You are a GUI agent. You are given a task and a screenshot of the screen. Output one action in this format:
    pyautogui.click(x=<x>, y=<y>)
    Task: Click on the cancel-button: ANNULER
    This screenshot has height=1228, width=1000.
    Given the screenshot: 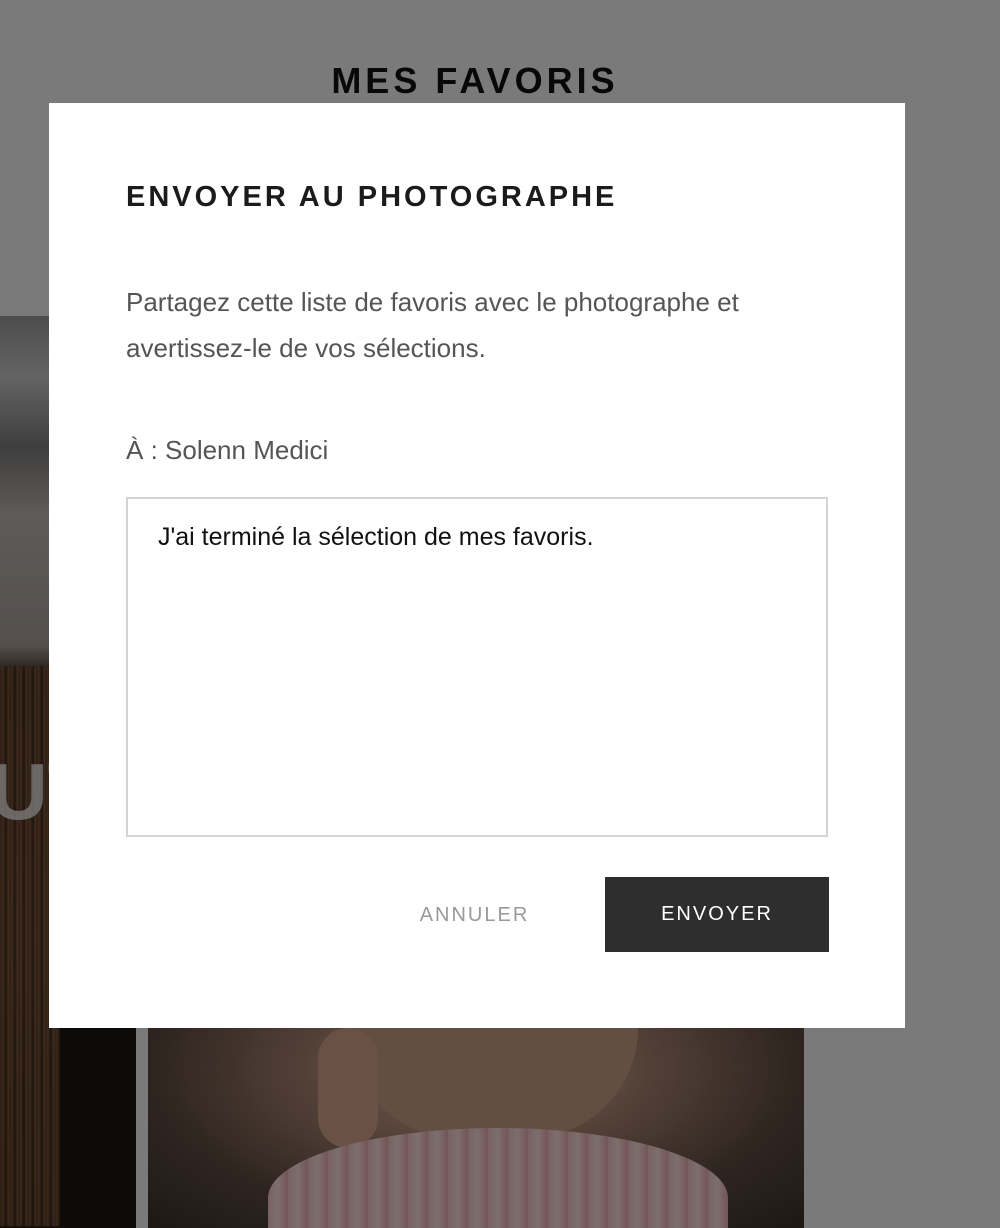 What is the action you would take?
    pyautogui.click(x=474, y=915)
    